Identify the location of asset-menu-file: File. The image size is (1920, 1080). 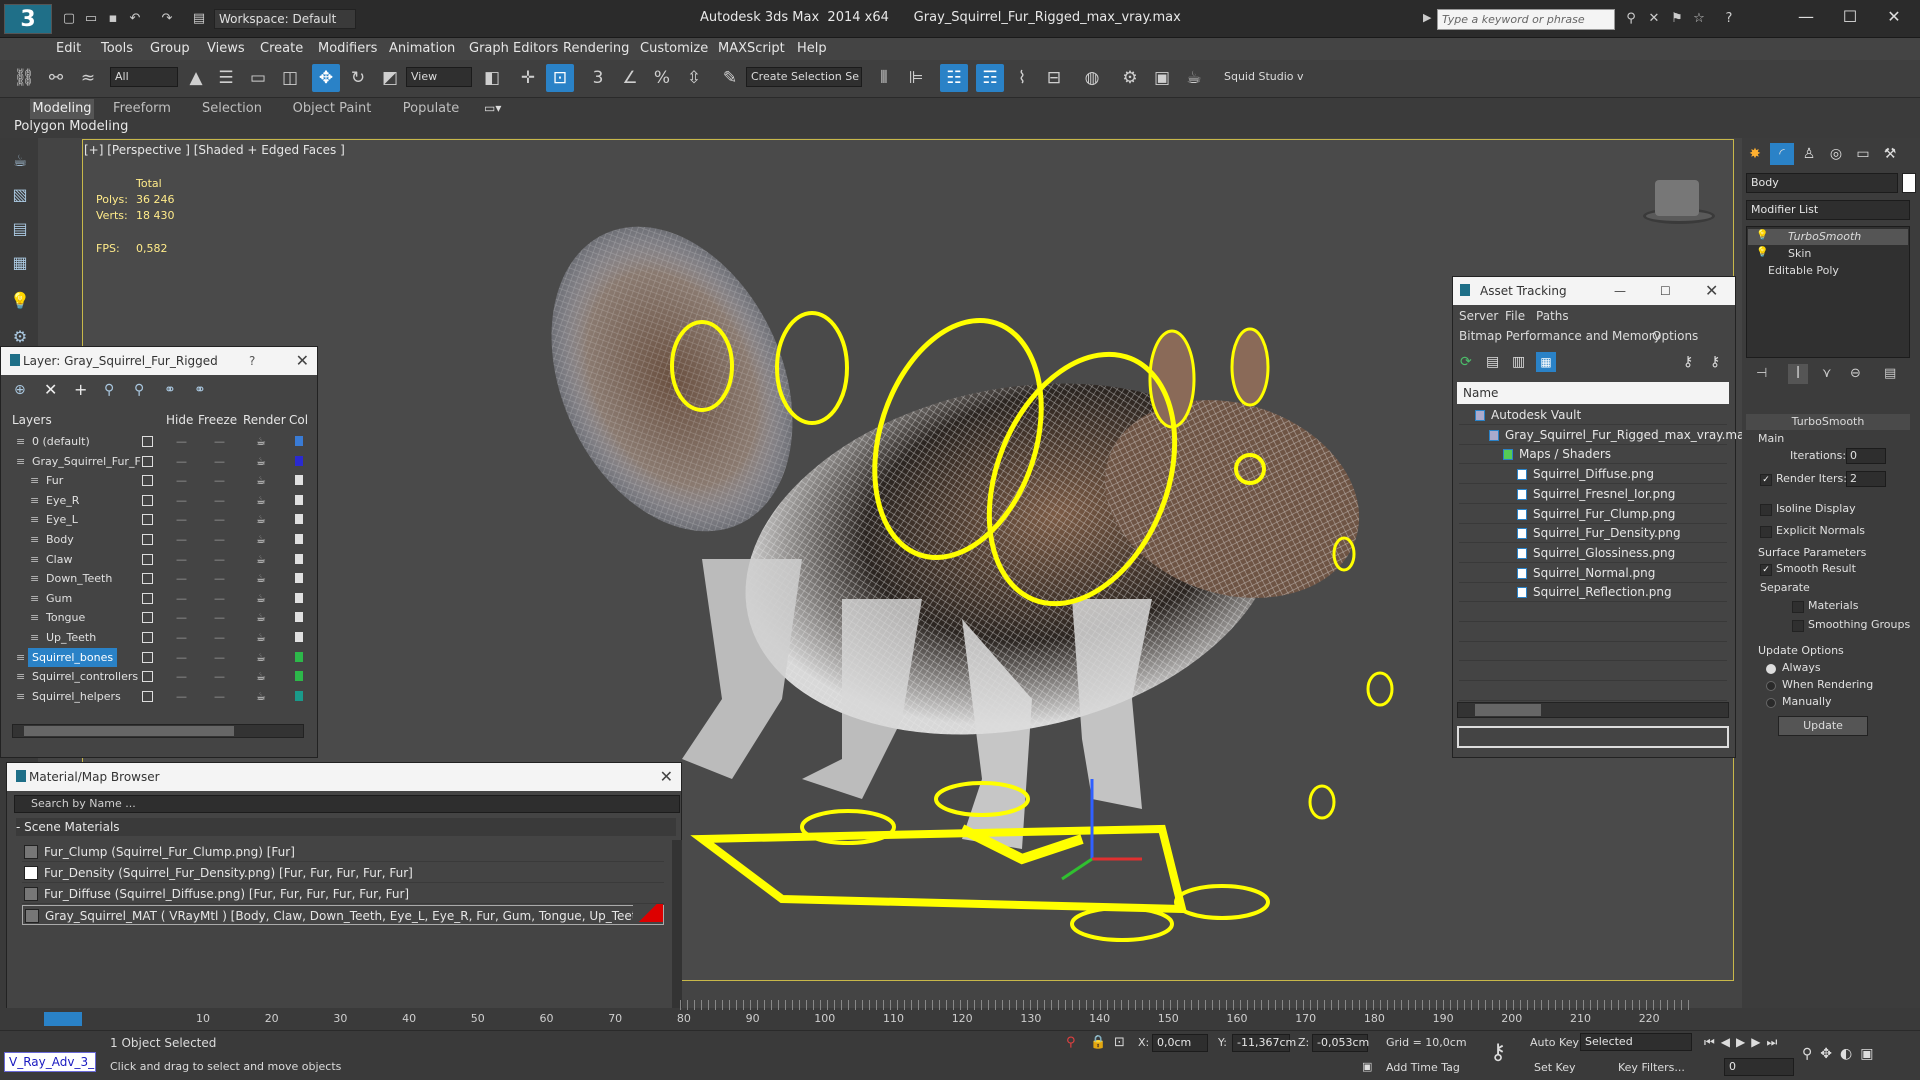
(1515, 316).